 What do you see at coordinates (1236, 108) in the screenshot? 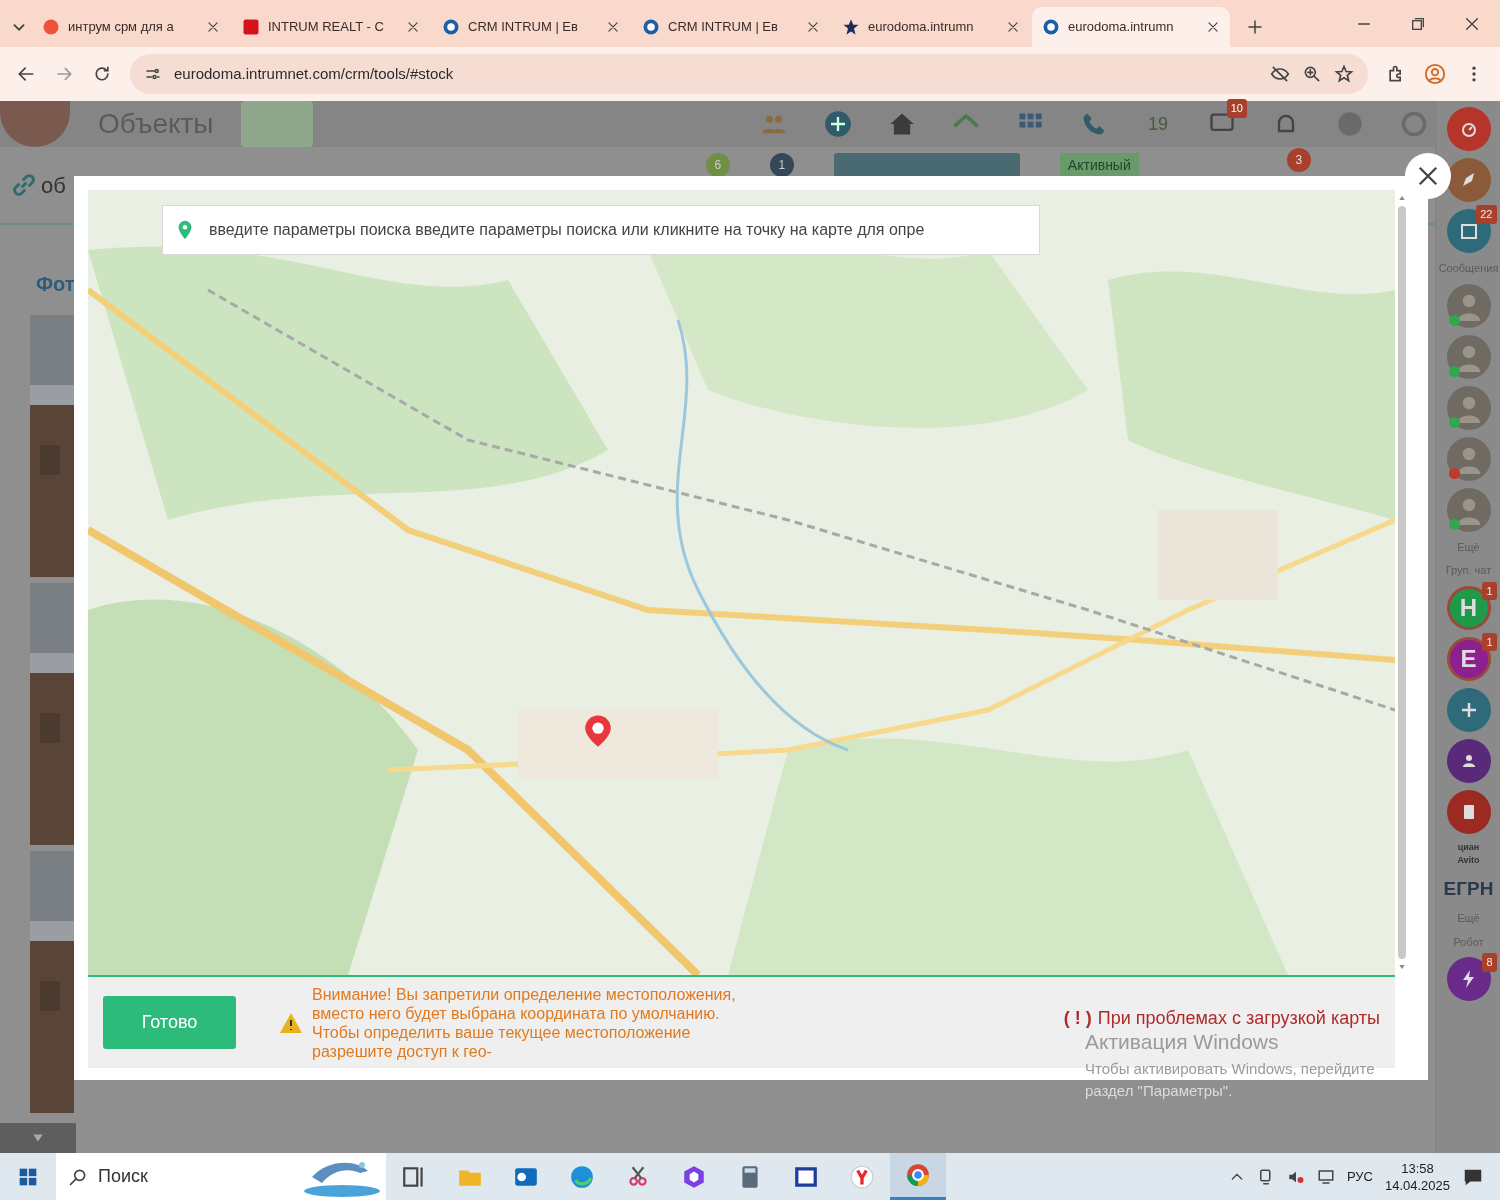
I see `count-badge: 10` at bounding box center [1236, 108].